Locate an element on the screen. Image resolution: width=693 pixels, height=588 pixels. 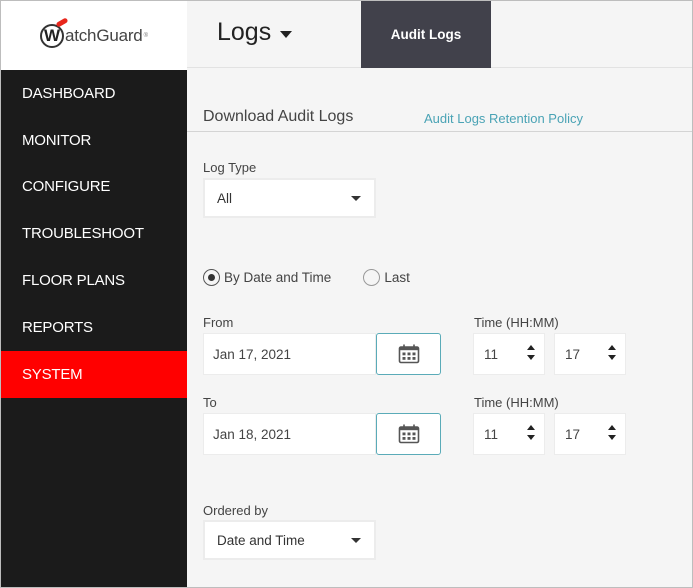
ordered-by-label: Ordered by is located at coordinates (236, 510).